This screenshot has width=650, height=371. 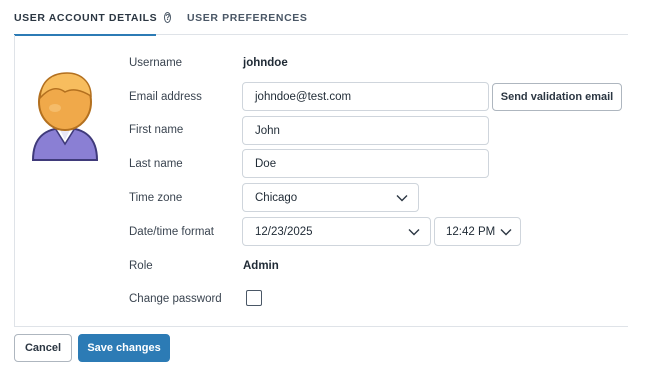 What do you see at coordinates (284, 231) in the screenshot?
I see `date-format-value: 12/23/2025` at bounding box center [284, 231].